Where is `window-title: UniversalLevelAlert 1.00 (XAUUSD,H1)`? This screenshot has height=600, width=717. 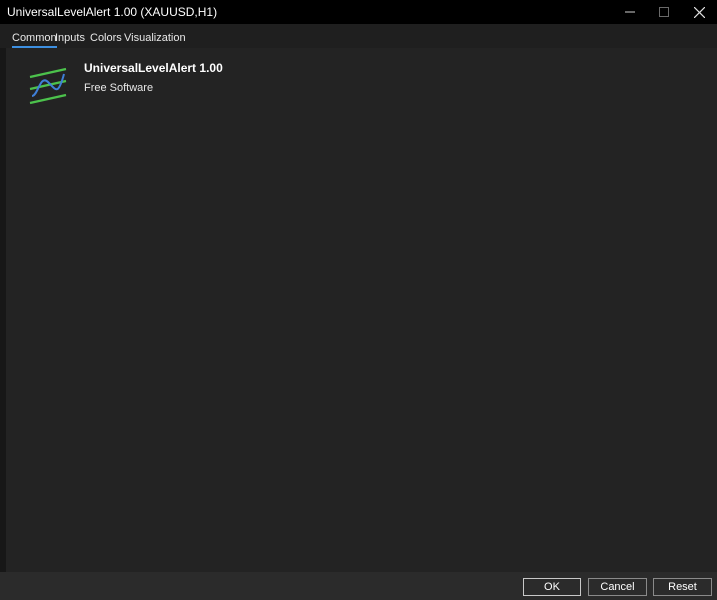
window-title: UniversalLevelAlert 1.00 (XAUUSD,H1) is located at coordinates (112, 12).